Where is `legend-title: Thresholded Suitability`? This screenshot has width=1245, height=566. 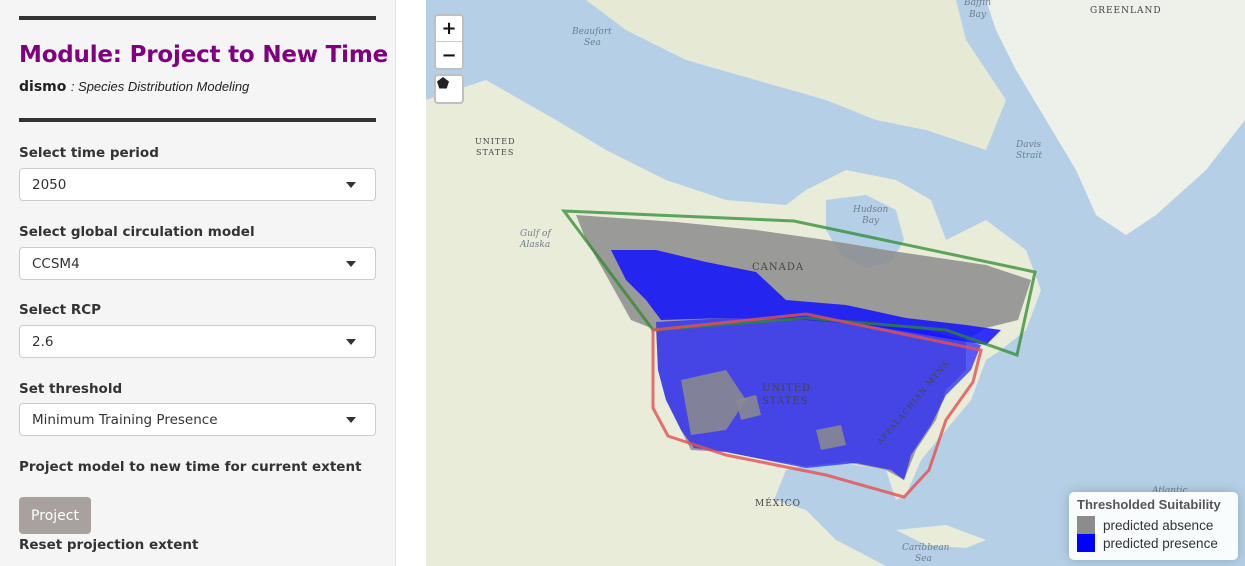 legend-title: Thresholded Suitability is located at coordinates (1149, 504).